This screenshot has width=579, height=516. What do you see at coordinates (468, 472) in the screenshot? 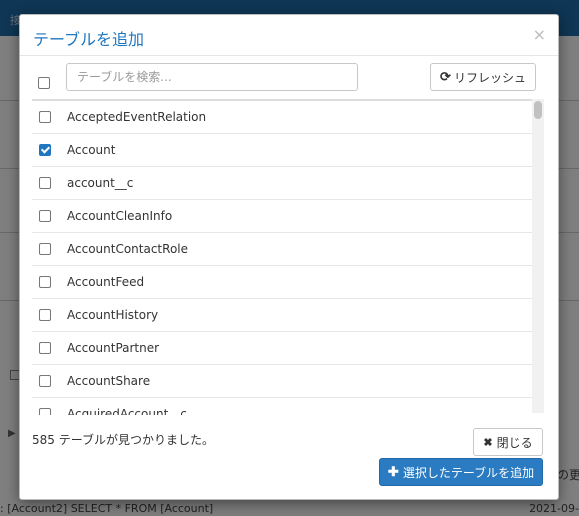
I see `add-label: 選択したテーブルを追加` at bounding box center [468, 472].